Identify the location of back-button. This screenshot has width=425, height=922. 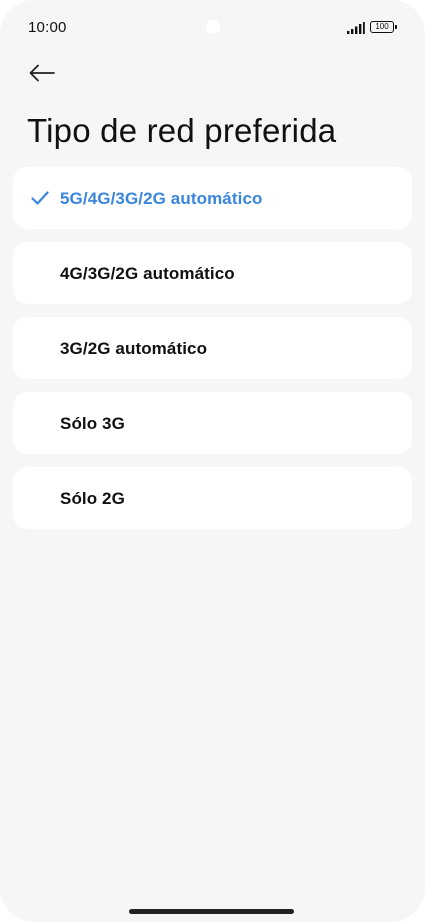
(42, 73).